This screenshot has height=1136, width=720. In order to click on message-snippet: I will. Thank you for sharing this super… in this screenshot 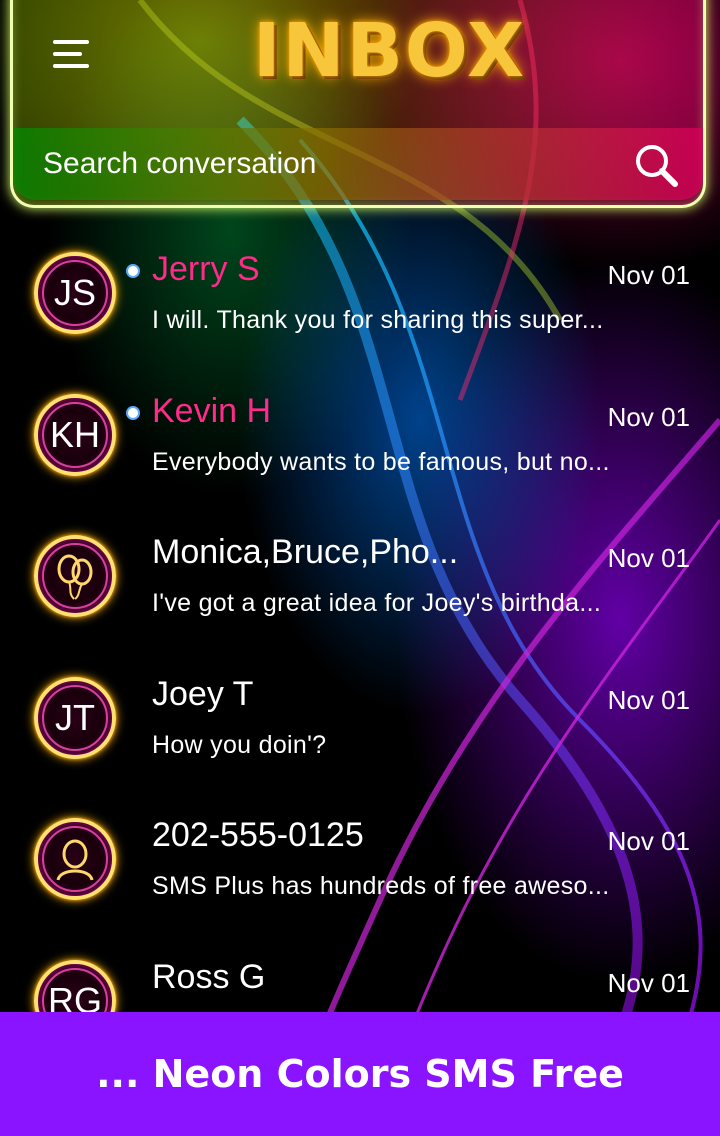, I will do `click(378, 320)`.